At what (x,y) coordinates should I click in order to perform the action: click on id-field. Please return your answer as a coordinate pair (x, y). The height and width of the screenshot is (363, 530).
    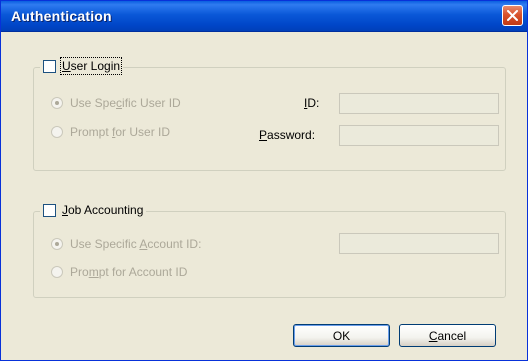
    Looking at the image, I should click on (419, 103).